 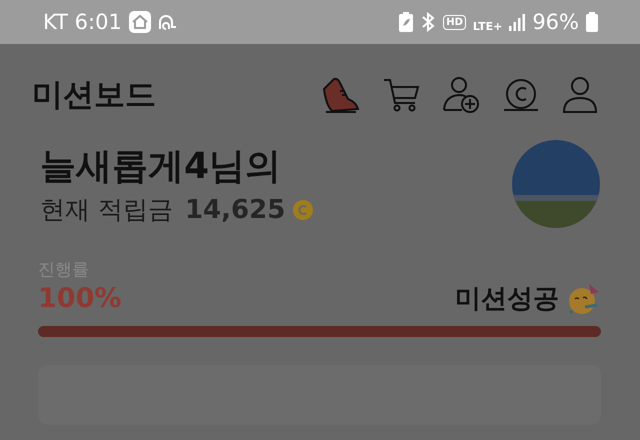 I want to click on network-type: LTE+, so click(x=487, y=26).